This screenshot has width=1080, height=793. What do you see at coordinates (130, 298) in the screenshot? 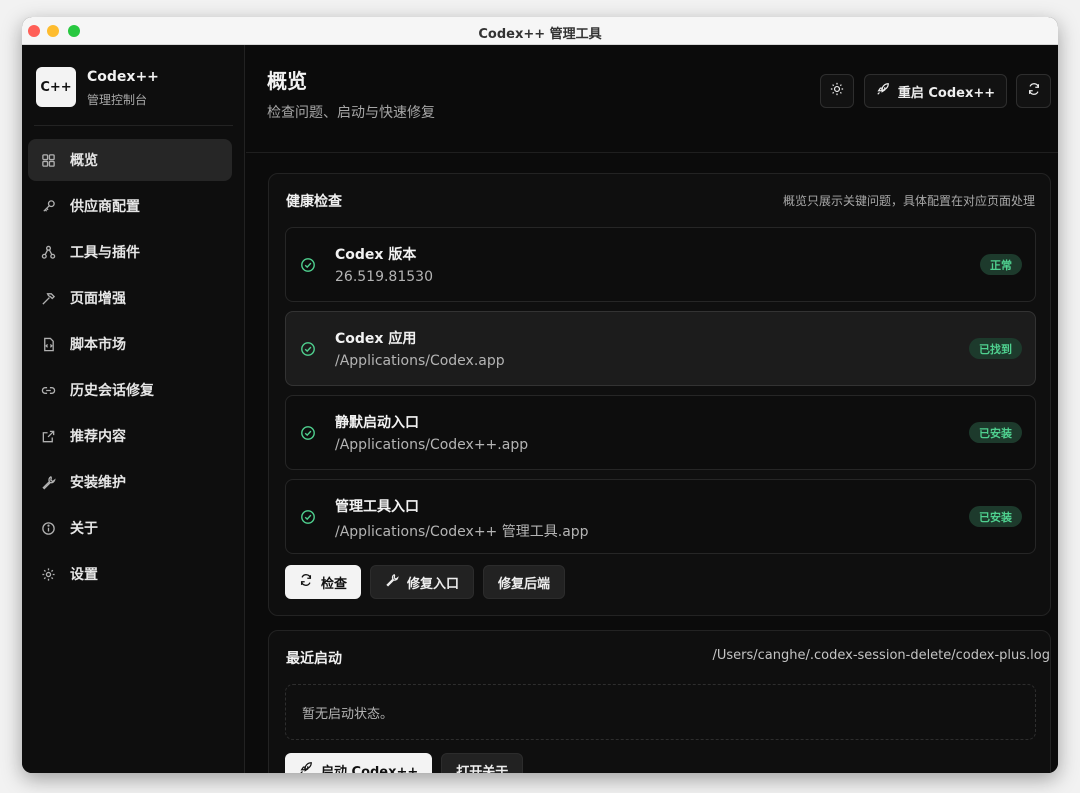
I see `sidebar-item-page-enhance: 页面增强` at bounding box center [130, 298].